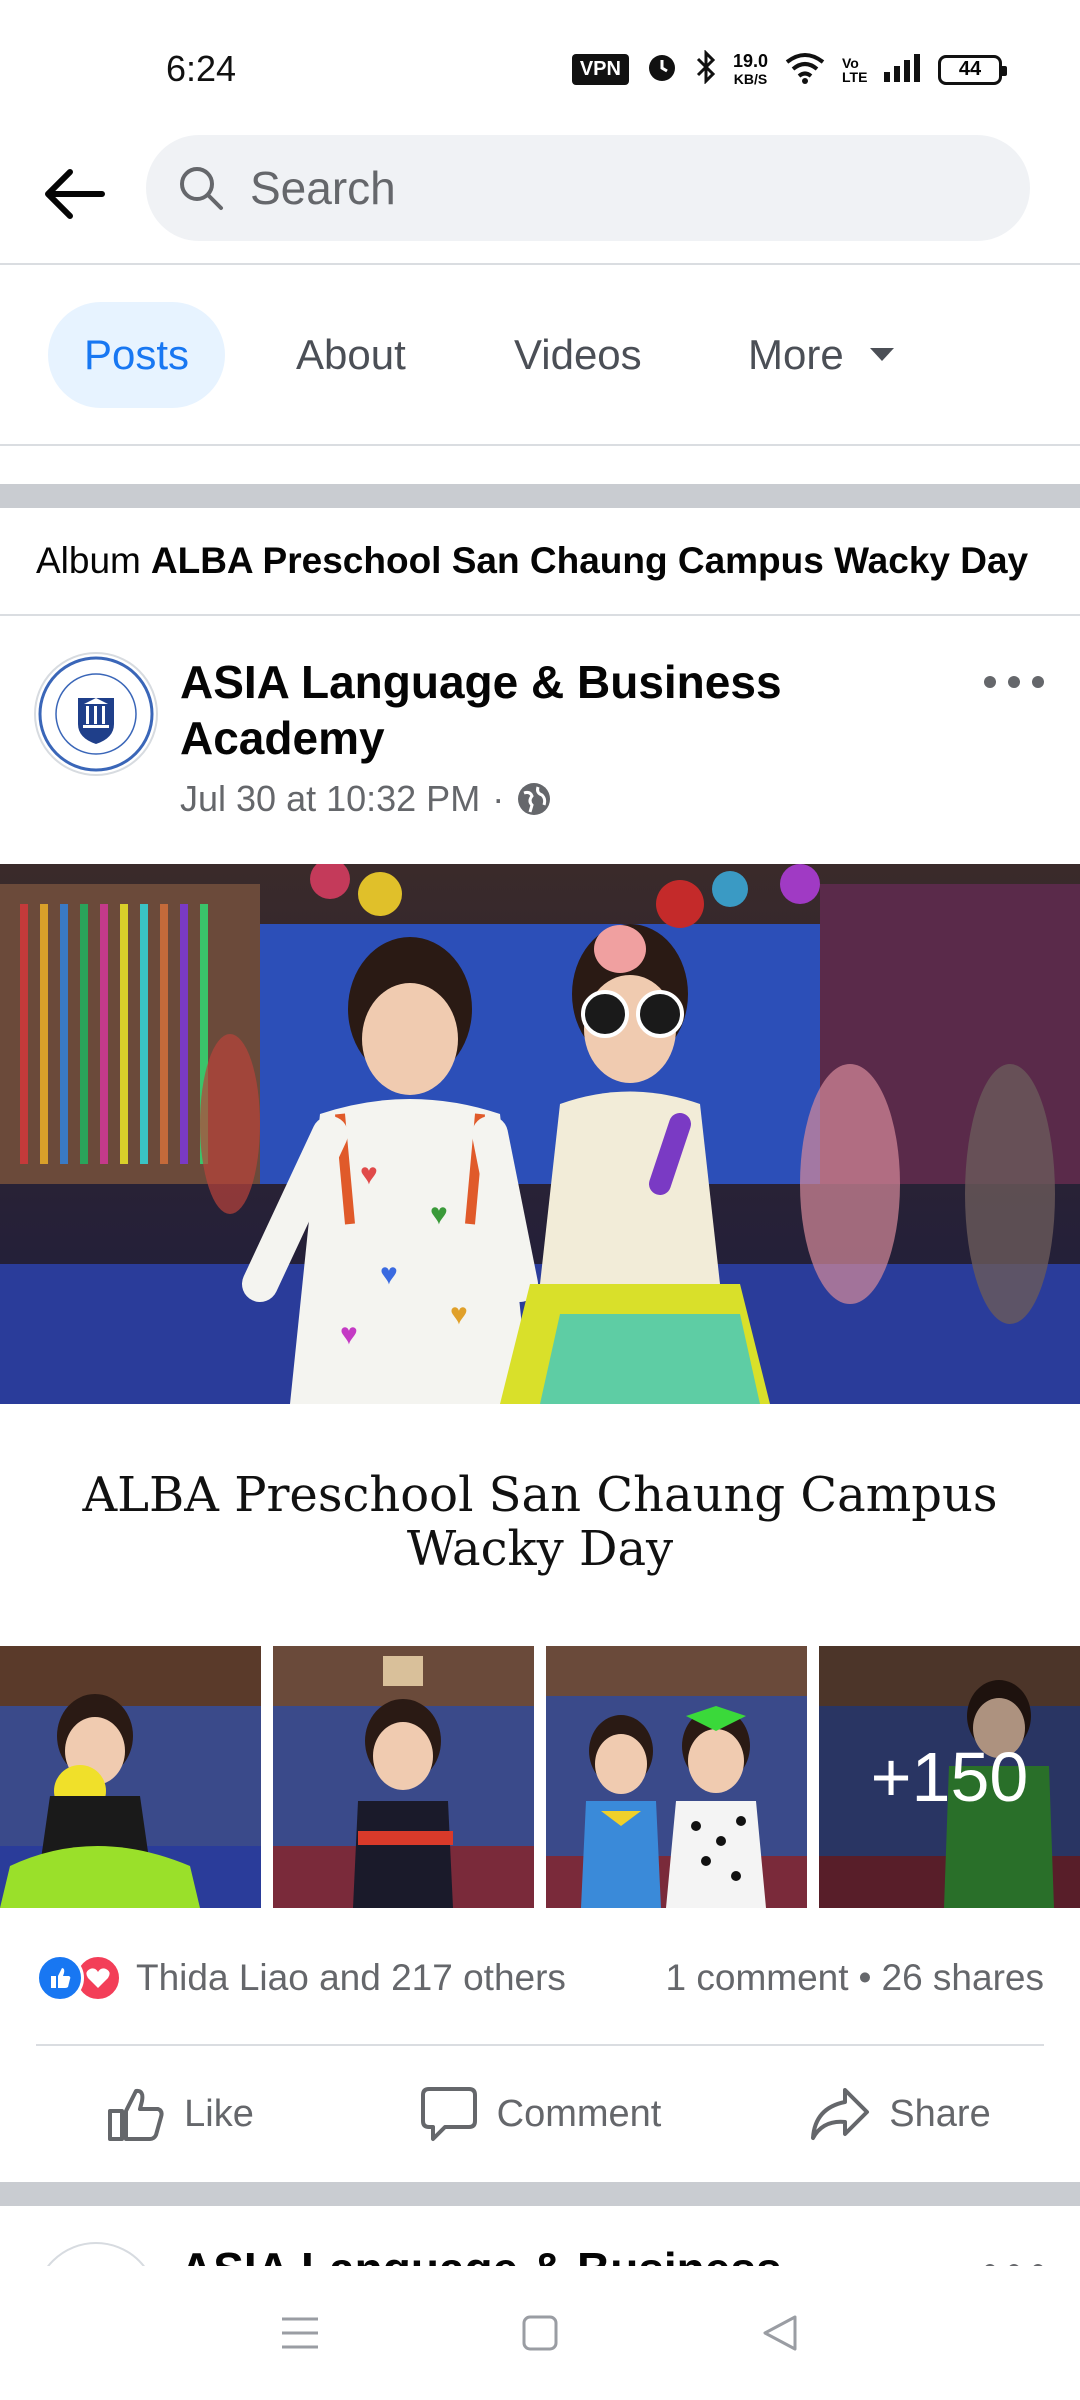  What do you see at coordinates (1014, 2258) in the screenshot?
I see `next-post-options-button` at bounding box center [1014, 2258].